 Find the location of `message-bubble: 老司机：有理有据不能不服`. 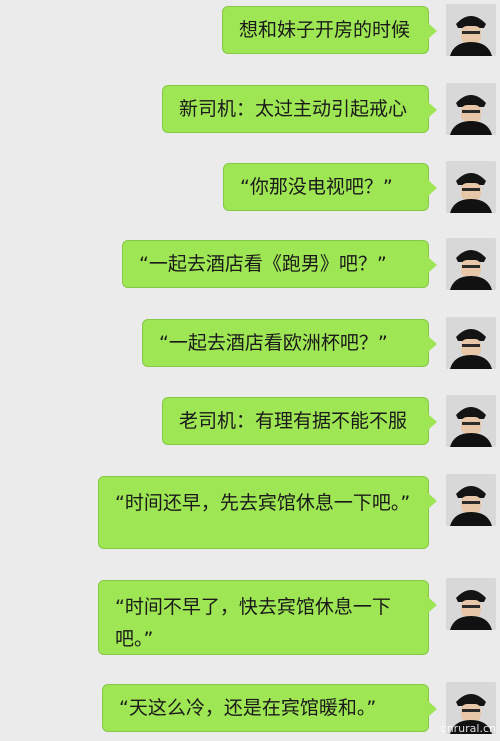

message-bubble: 老司机：有理有据不能不服 is located at coordinates (299, 421).